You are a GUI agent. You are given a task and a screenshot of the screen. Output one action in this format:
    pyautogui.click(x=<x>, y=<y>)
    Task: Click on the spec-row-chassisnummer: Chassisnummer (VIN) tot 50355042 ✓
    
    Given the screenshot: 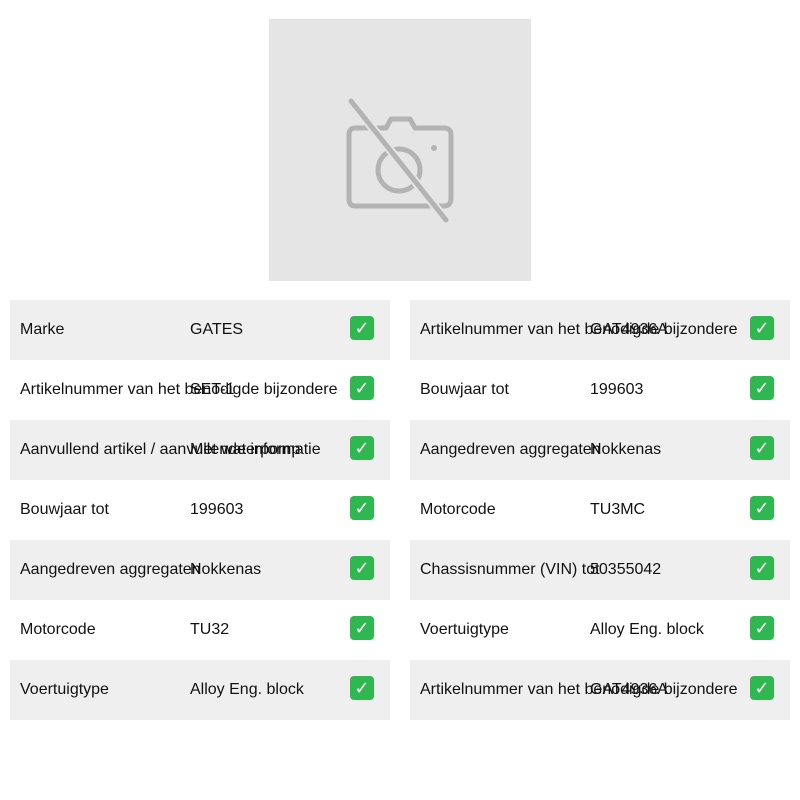 What is the action you would take?
    pyautogui.click(x=600, y=570)
    